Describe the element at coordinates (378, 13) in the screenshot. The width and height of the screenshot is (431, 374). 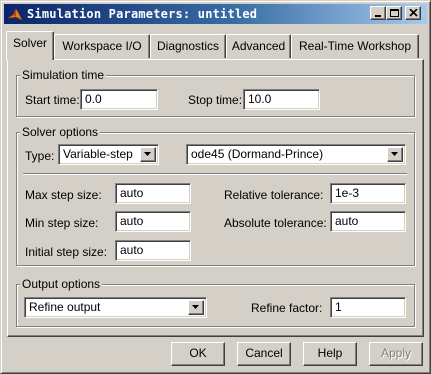
I see `minimize-button` at that location.